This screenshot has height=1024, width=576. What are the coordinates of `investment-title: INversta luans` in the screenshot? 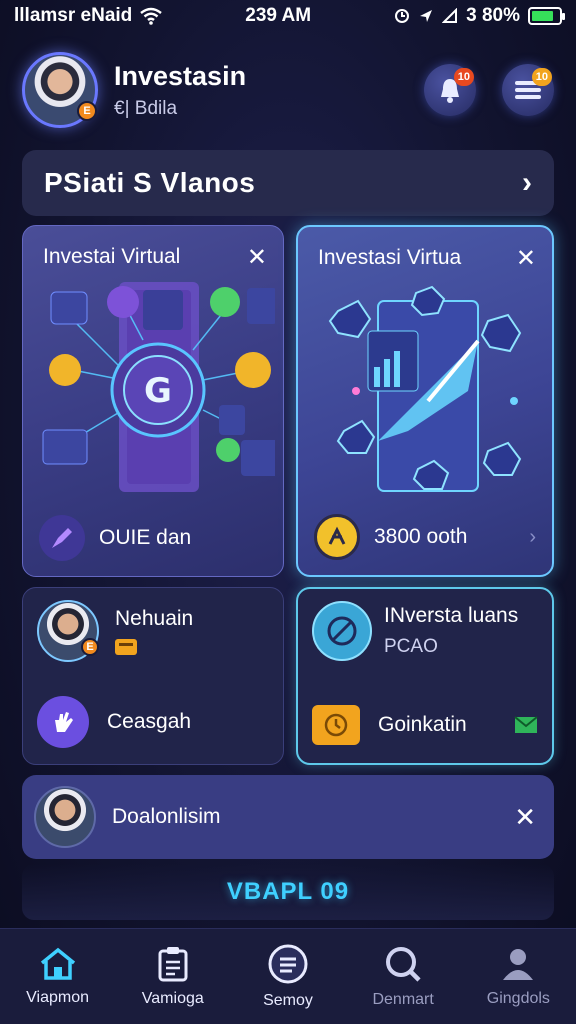 It's located at (451, 615).